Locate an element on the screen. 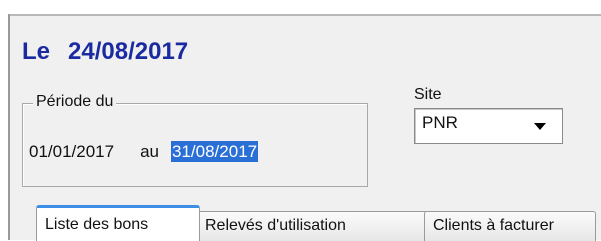  period-row: 01/01/2017 au 31/08/2017 is located at coordinates (144, 151).